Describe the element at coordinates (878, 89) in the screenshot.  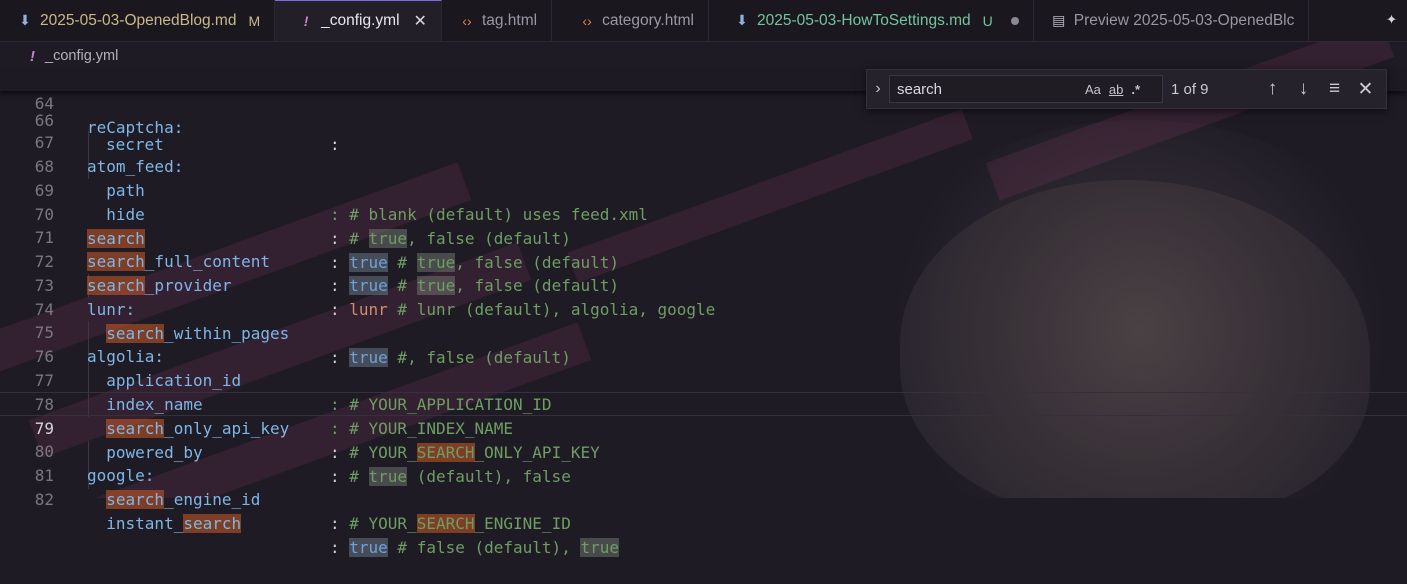
I see `chevron-right-icon: ›` at that location.